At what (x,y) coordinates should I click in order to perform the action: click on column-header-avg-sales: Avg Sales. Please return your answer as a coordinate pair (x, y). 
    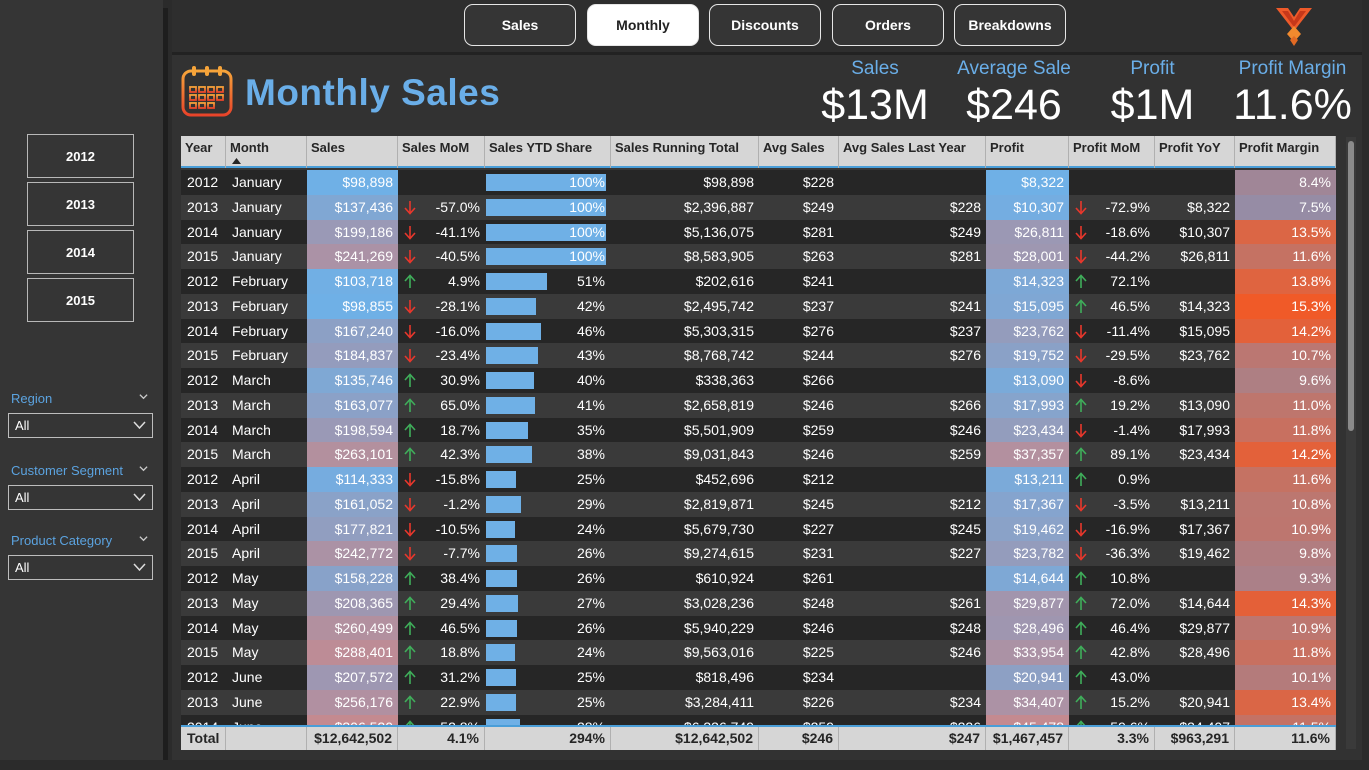
    Looking at the image, I should click on (799, 152).